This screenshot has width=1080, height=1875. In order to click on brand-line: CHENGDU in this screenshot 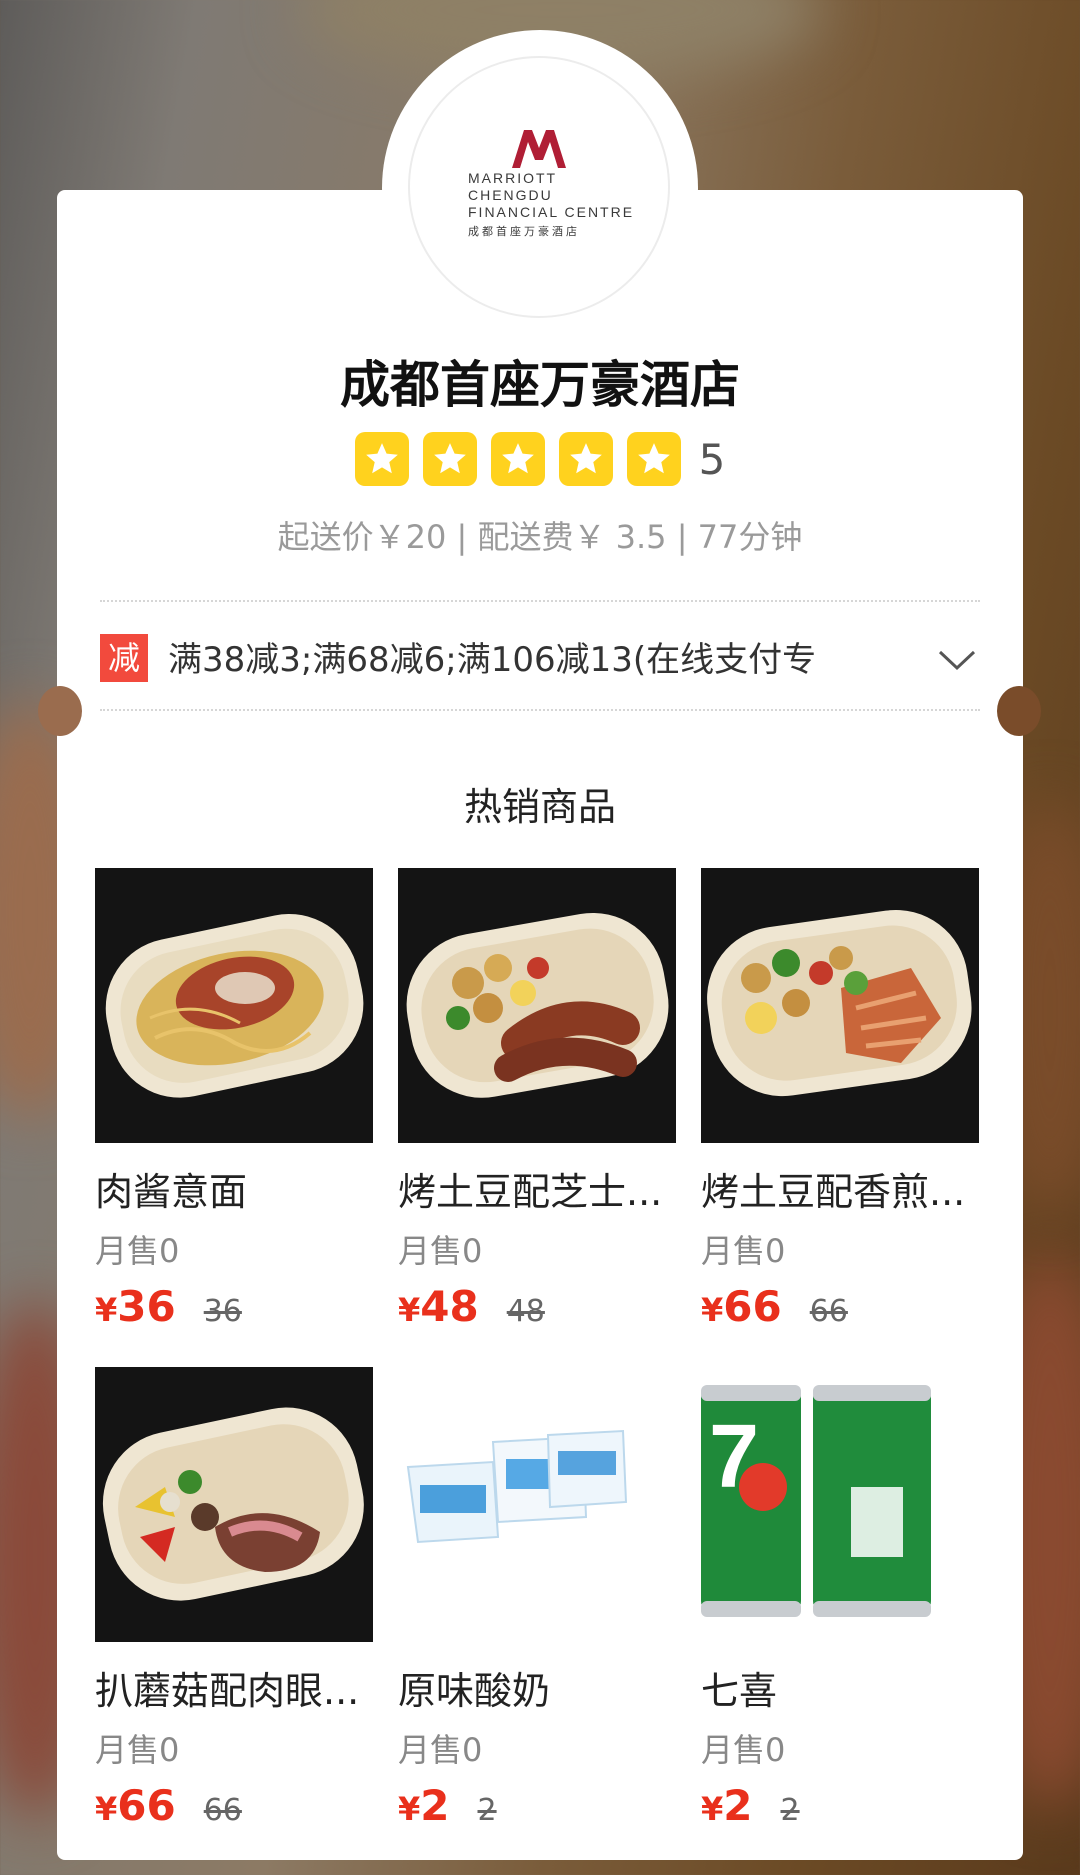, I will do `click(510, 194)`.